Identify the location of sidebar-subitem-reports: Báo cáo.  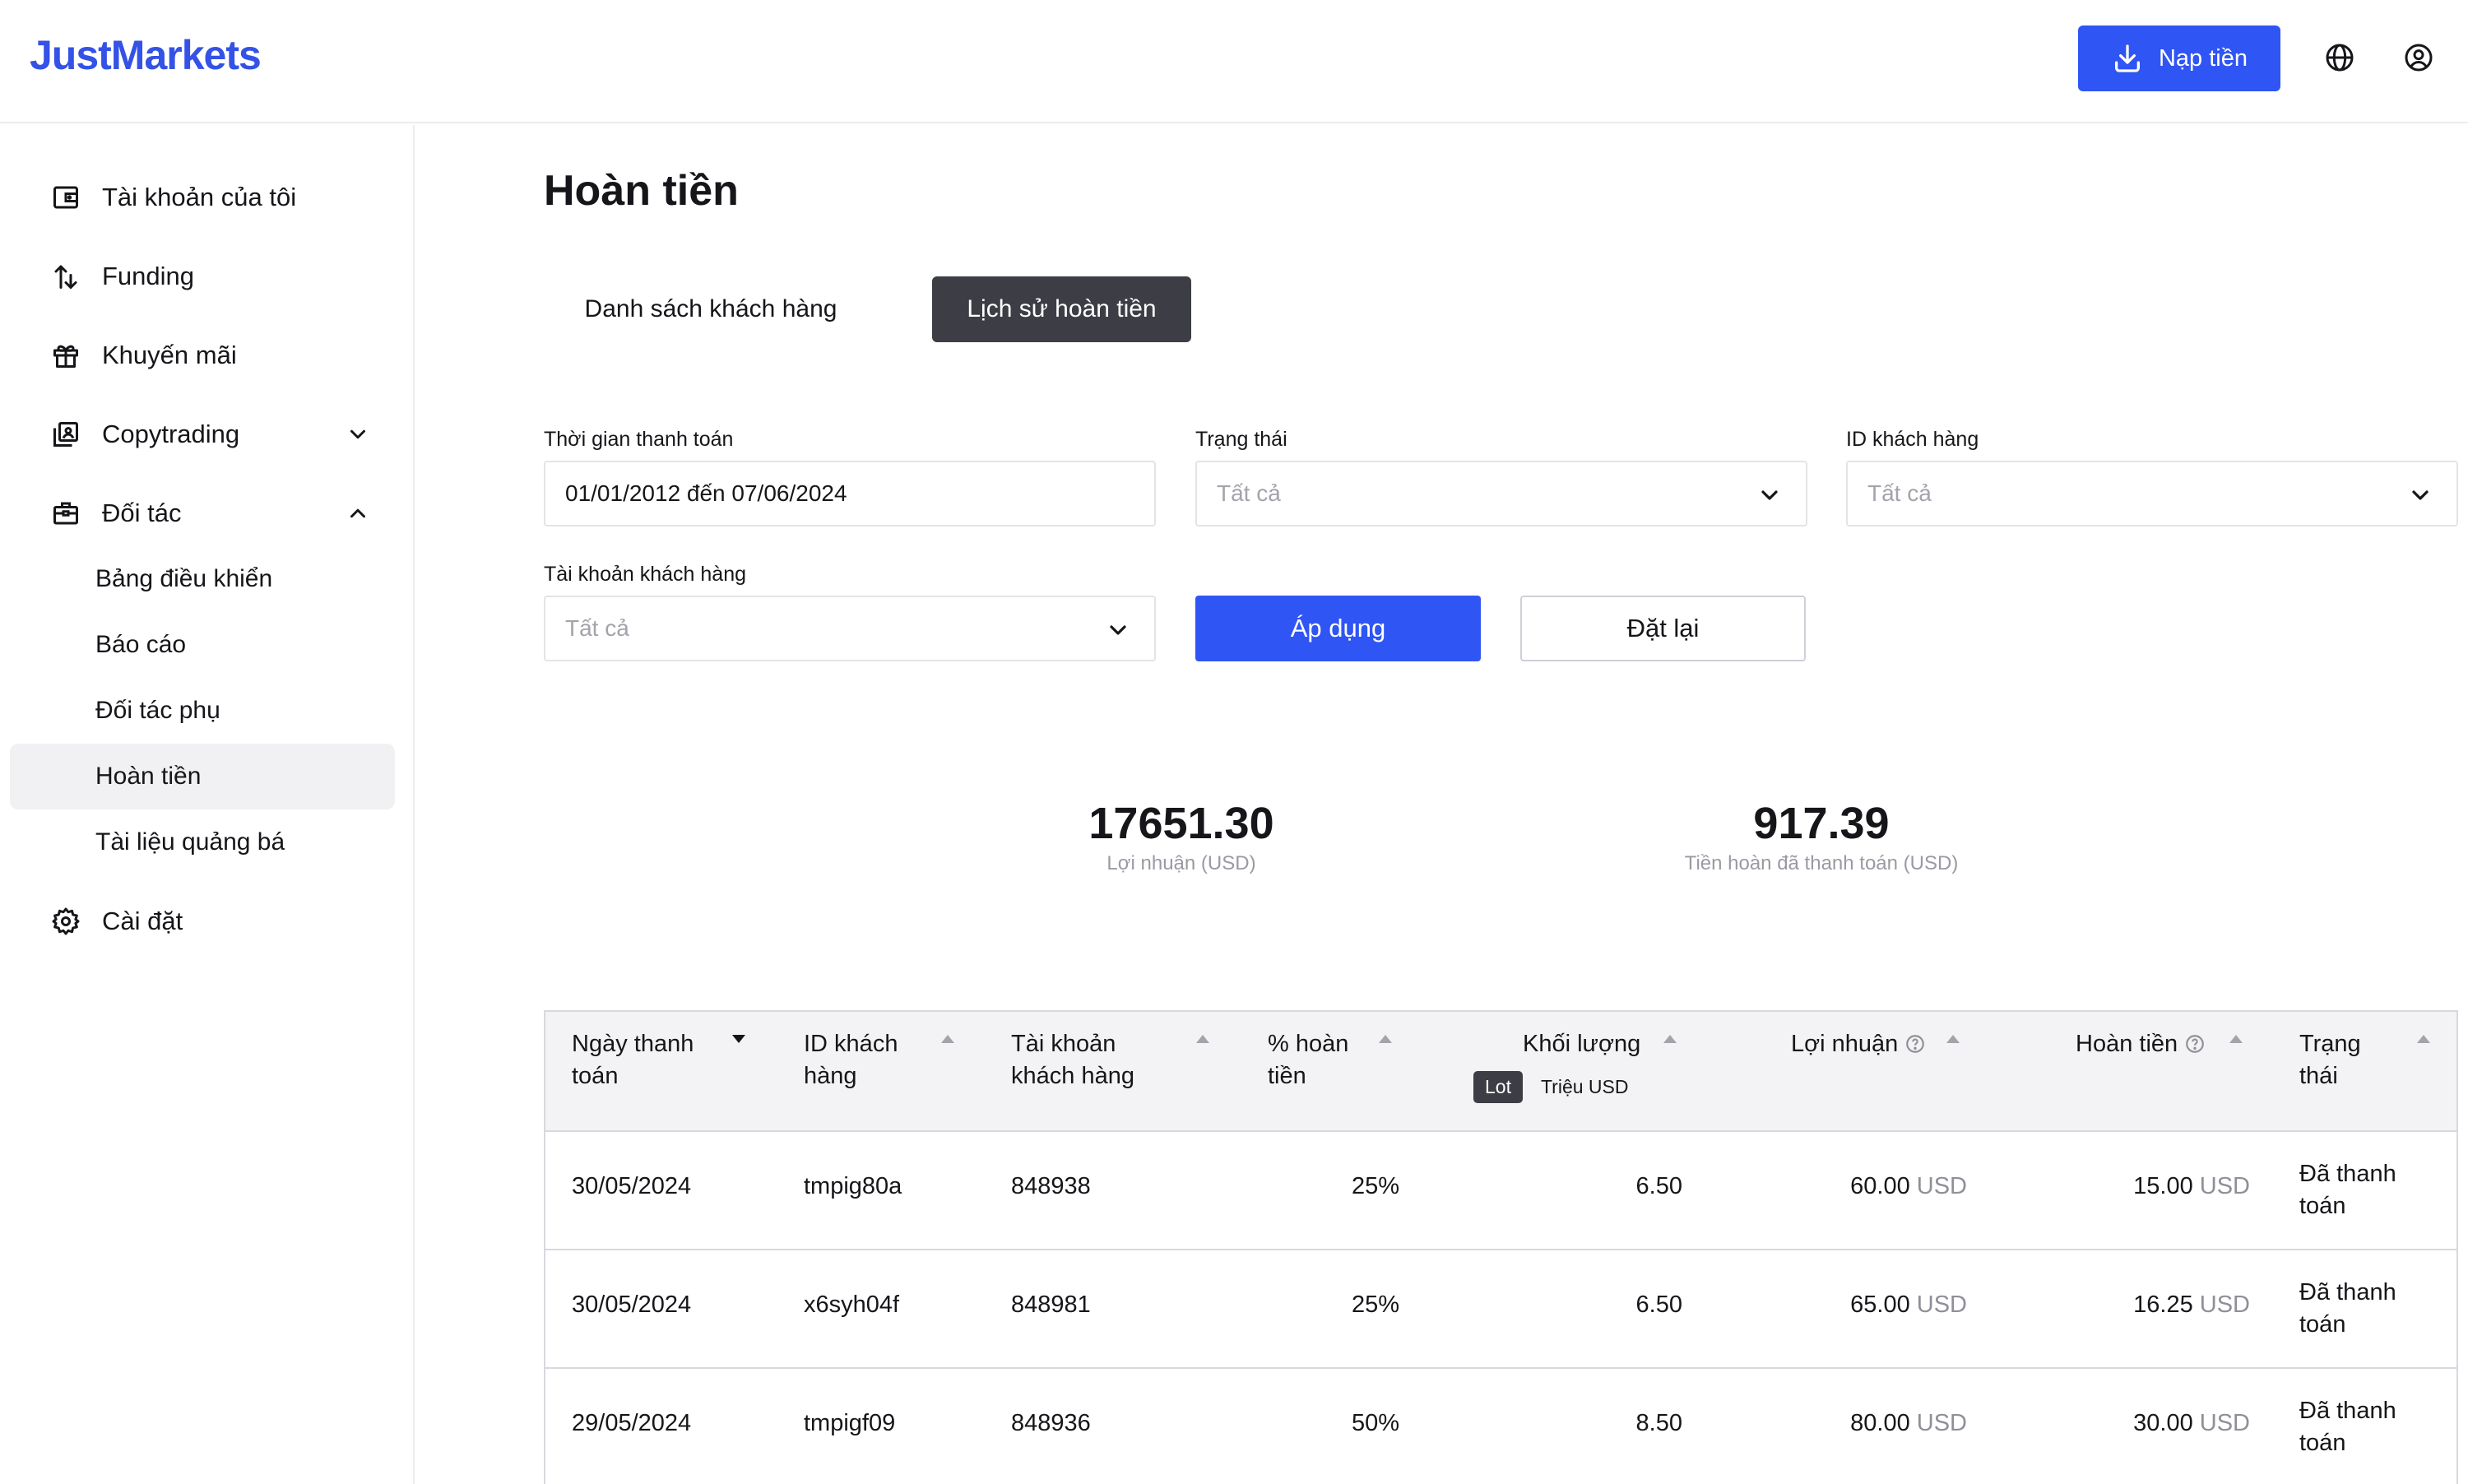
(202, 645).